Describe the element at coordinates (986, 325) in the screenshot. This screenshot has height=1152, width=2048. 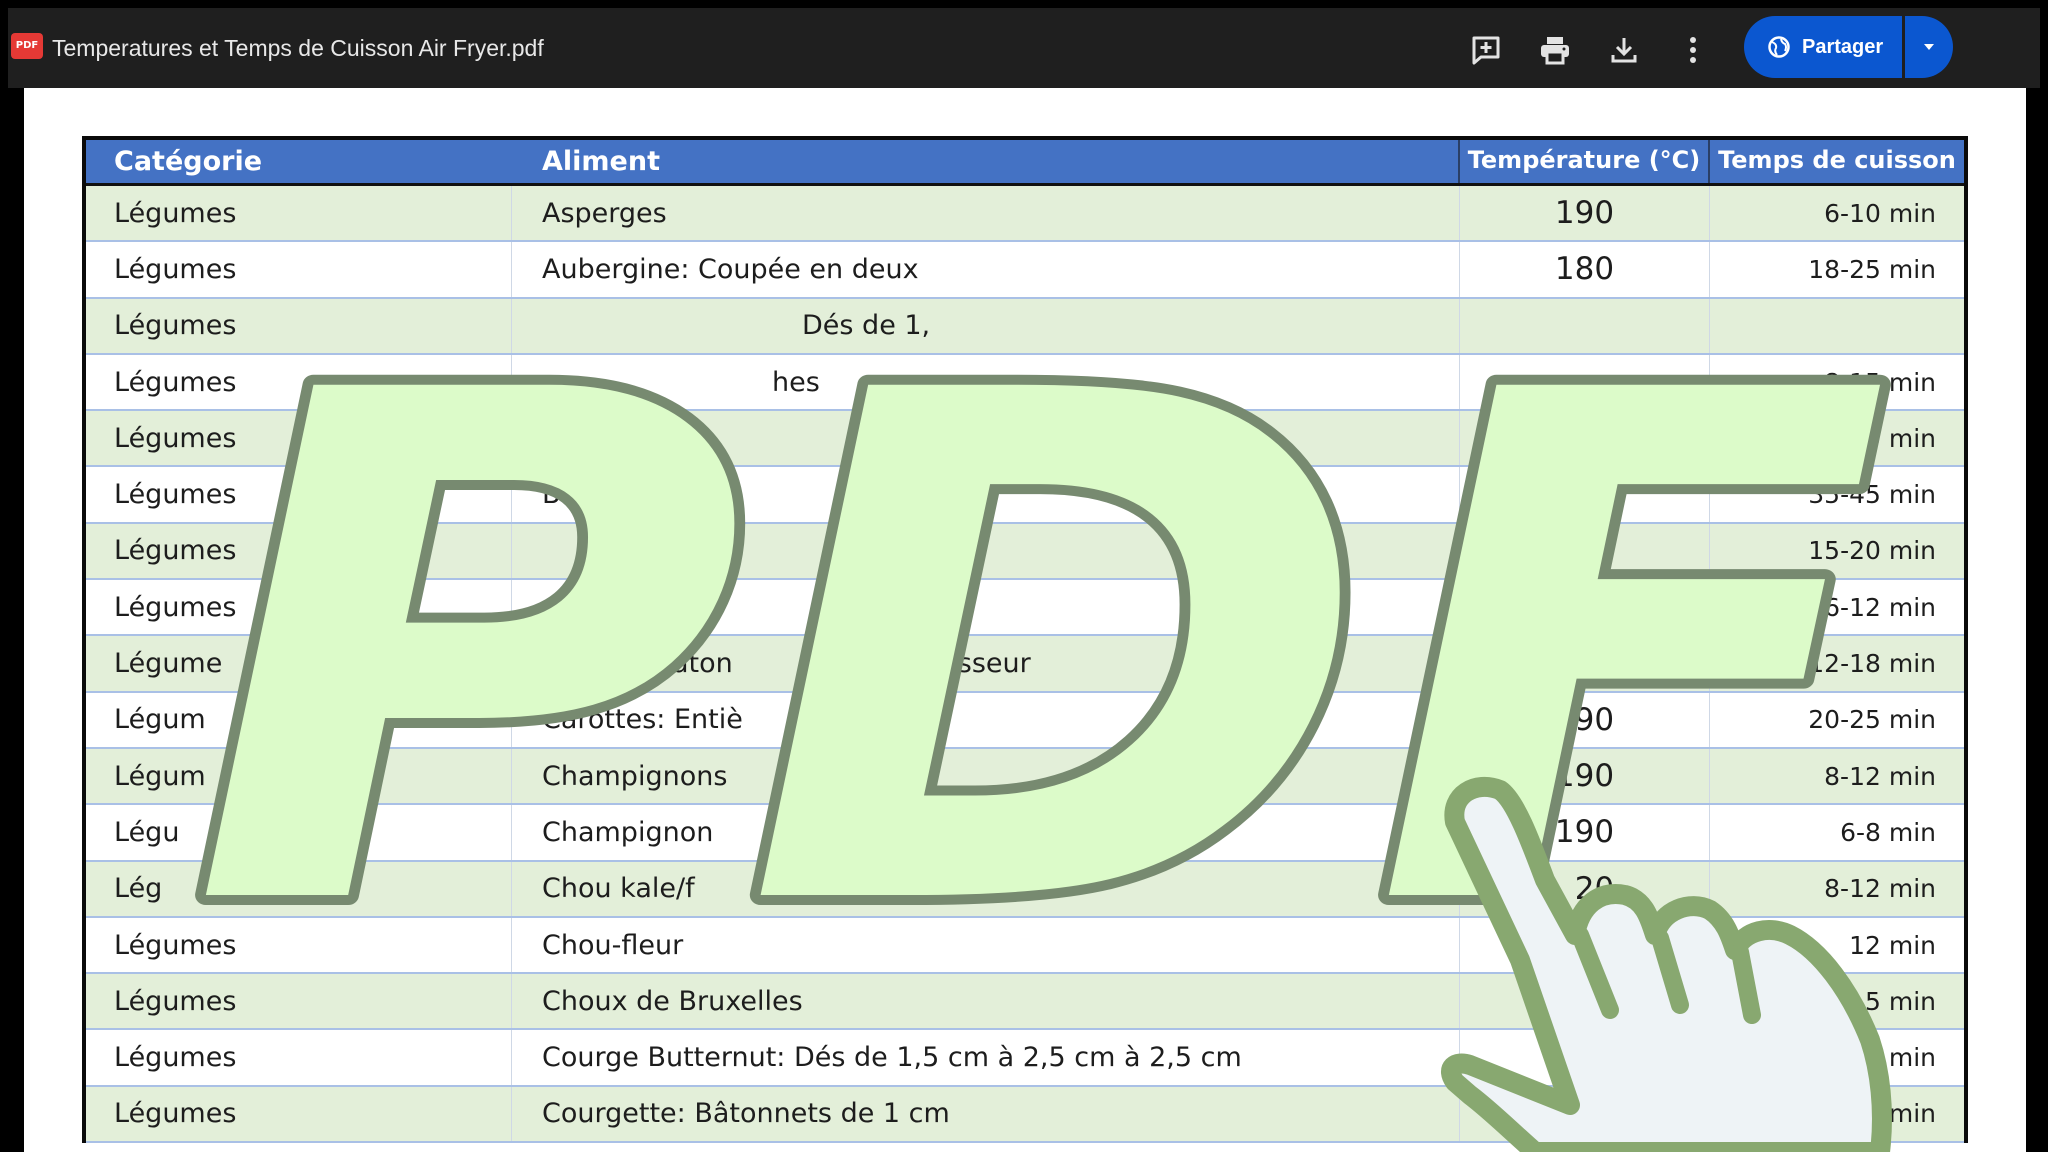
I see `cell-food: Dés de 1,` at that location.